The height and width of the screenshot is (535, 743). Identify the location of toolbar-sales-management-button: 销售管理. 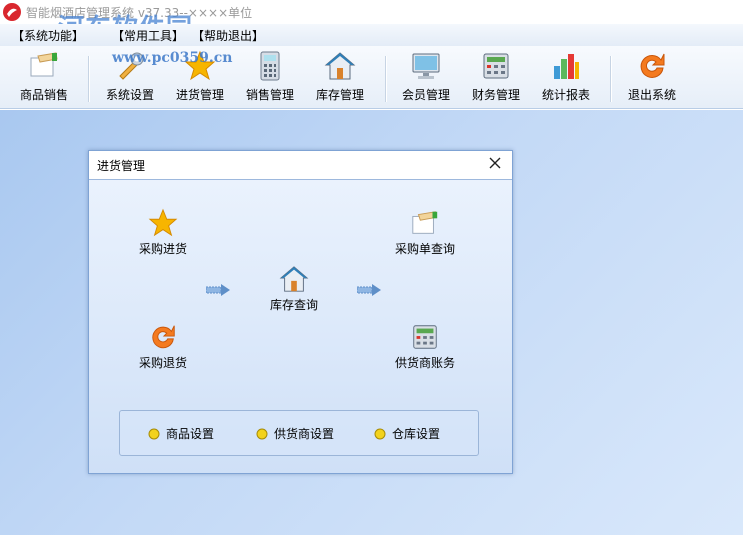
(270, 78).